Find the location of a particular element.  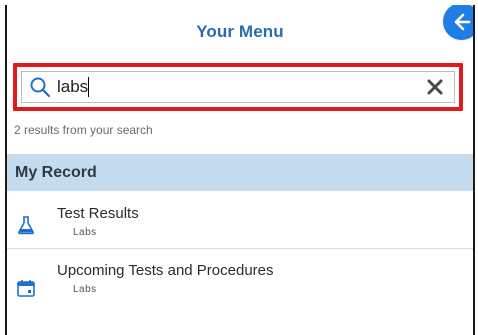

menu-title: Your Menu is located at coordinates (240, 31).